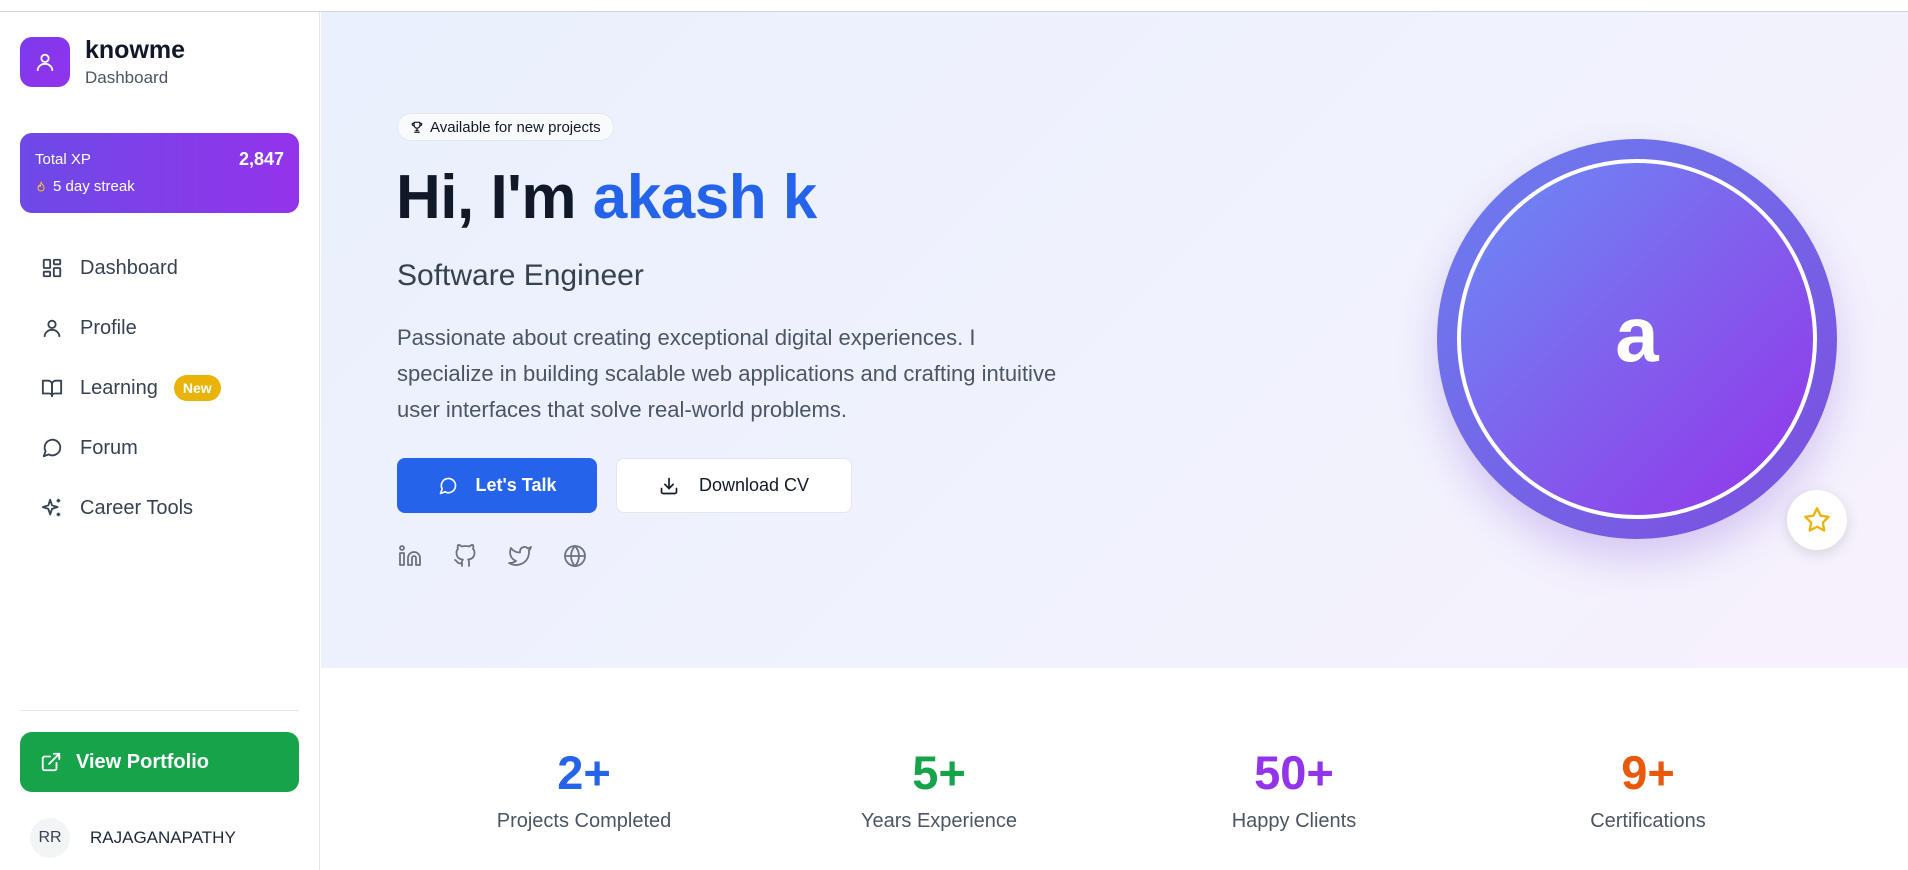 This screenshot has width=1908, height=870. What do you see at coordinates (63, 159) in the screenshot?
I see `xp-label: Total XP` at bounding box center [63, 159].